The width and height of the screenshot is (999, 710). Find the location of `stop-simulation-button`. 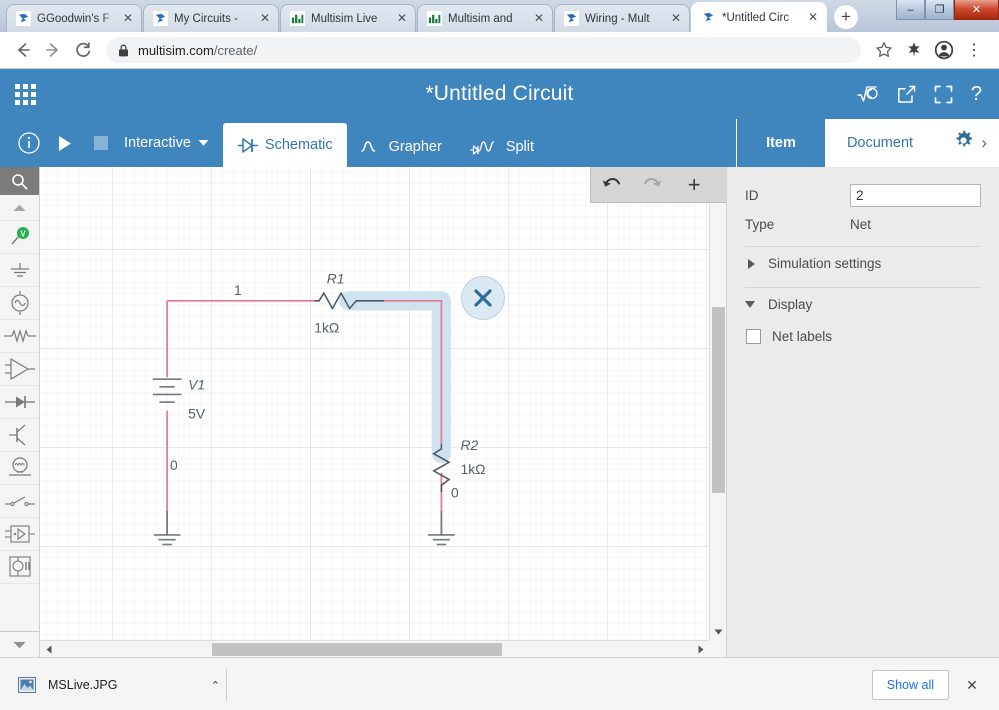

stop-simulation-button is located at coordinates (101, 143).